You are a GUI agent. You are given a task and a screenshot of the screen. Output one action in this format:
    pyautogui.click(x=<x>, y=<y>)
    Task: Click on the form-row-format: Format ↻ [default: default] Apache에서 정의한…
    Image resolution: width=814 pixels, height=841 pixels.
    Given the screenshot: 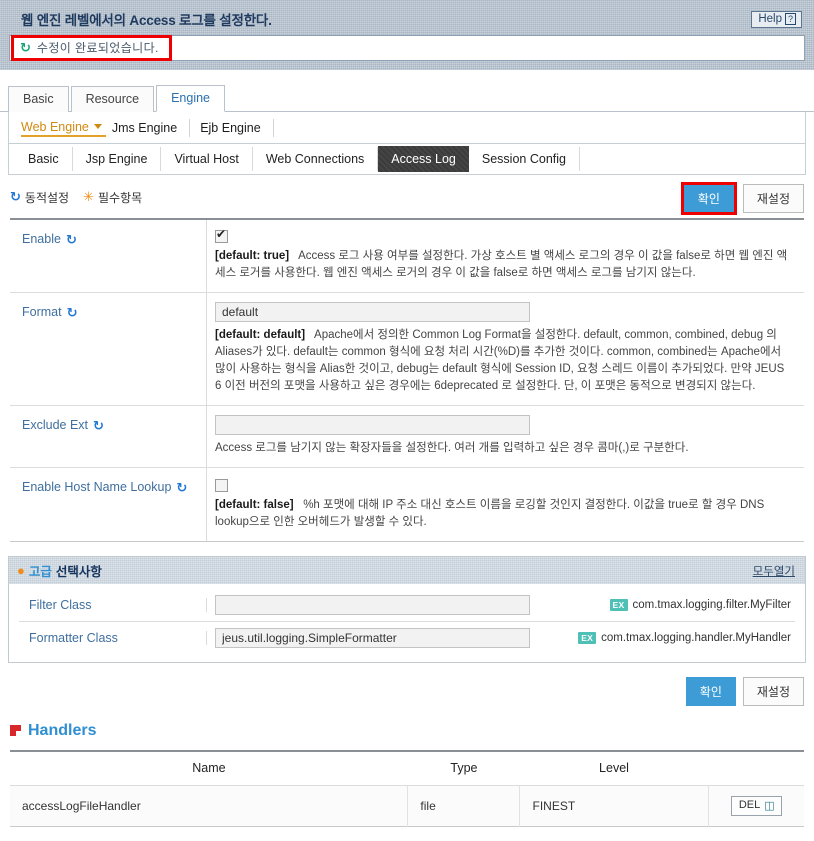 What is the action you would take?
    pyautogui.click(x=407, y=350)
    